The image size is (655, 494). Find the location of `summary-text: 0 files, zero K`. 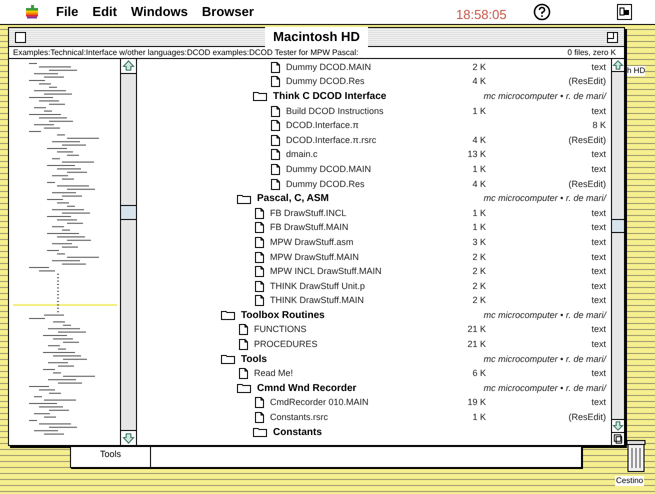

summary-text: 0 files, zero K is located at coordinates (592, 53).